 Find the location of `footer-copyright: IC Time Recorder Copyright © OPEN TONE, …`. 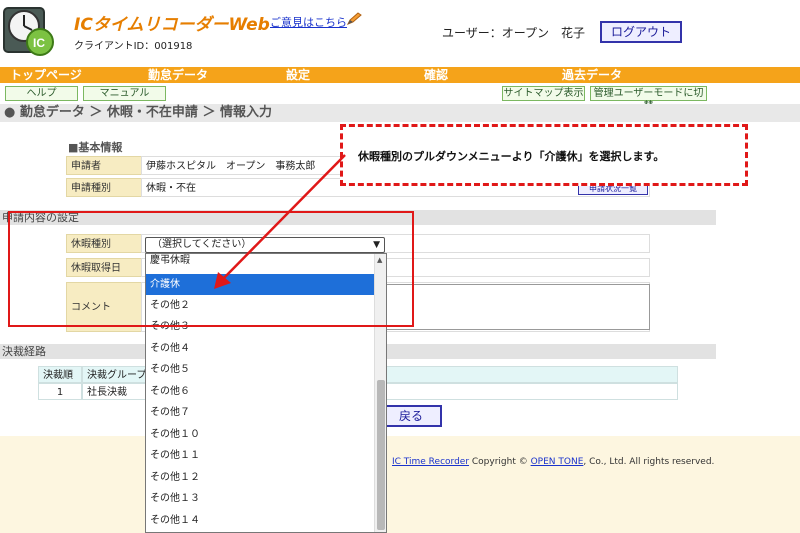

footer-copyright: IC Time Recorder Copyright © OPEN TONE, … is located at coordinates (553, 462).